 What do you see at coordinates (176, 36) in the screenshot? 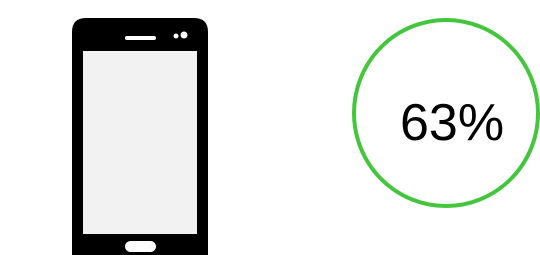
I see `phone-sensor-dot` at bounding box center [176, 36].